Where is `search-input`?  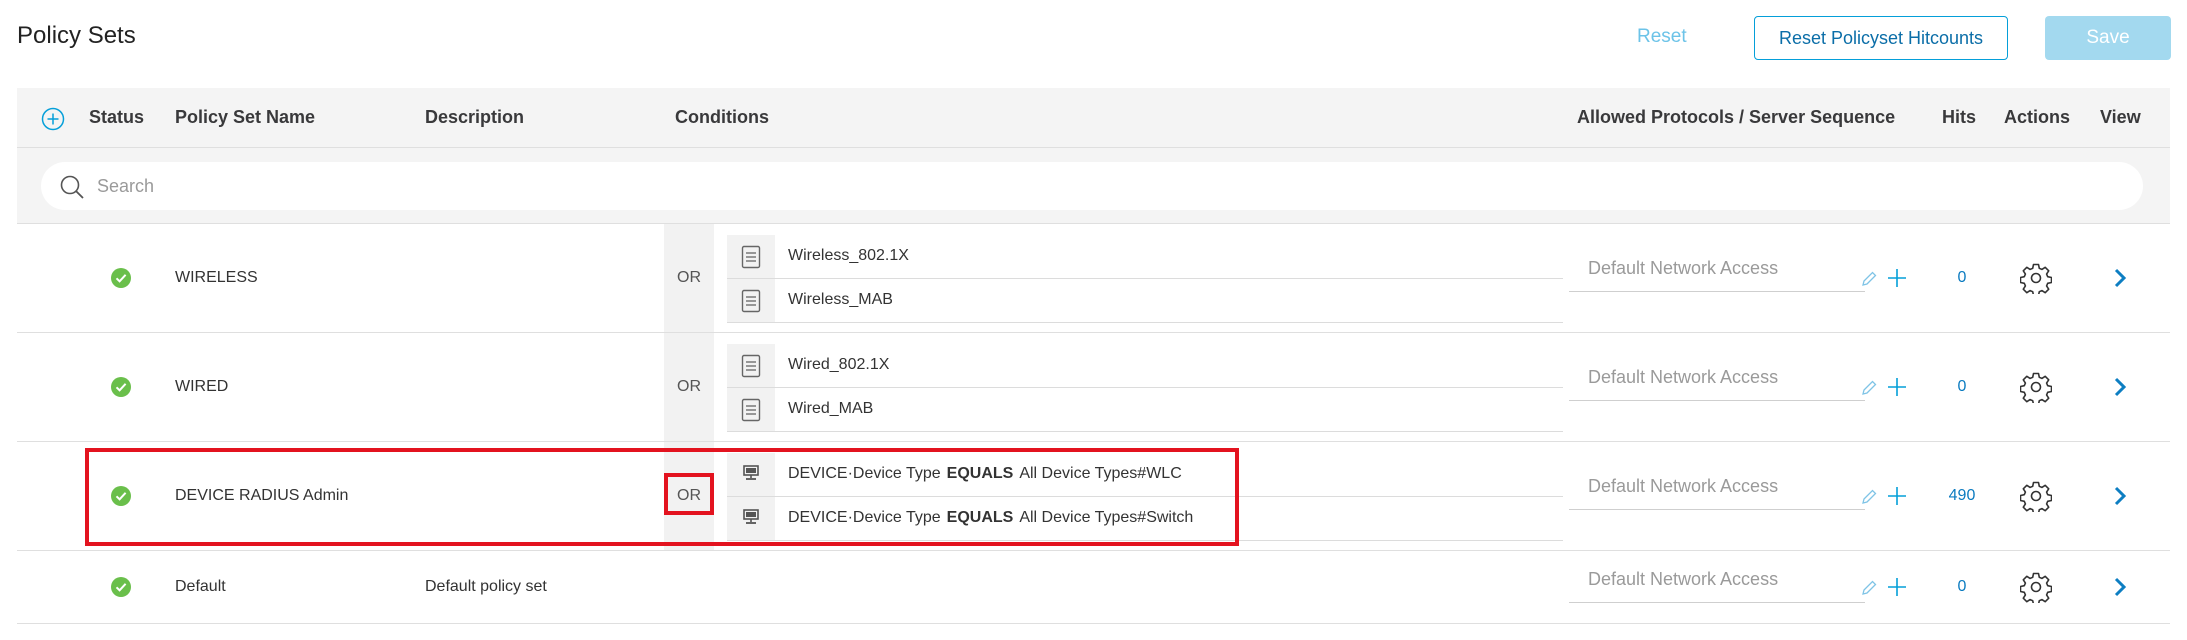
search-input is located at coordinates (1047, 186).